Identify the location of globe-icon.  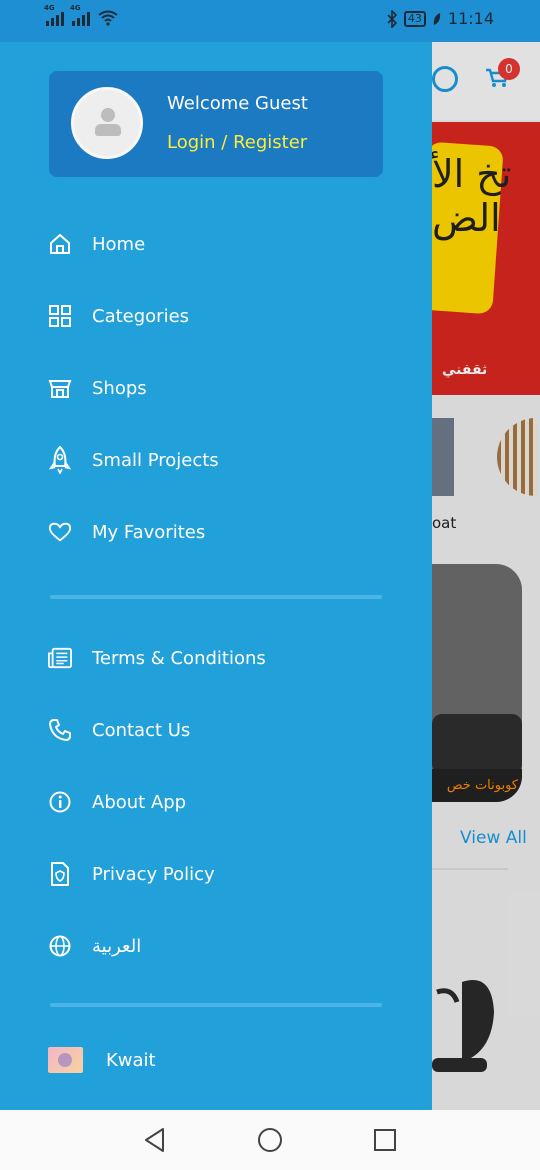
(60, 946).